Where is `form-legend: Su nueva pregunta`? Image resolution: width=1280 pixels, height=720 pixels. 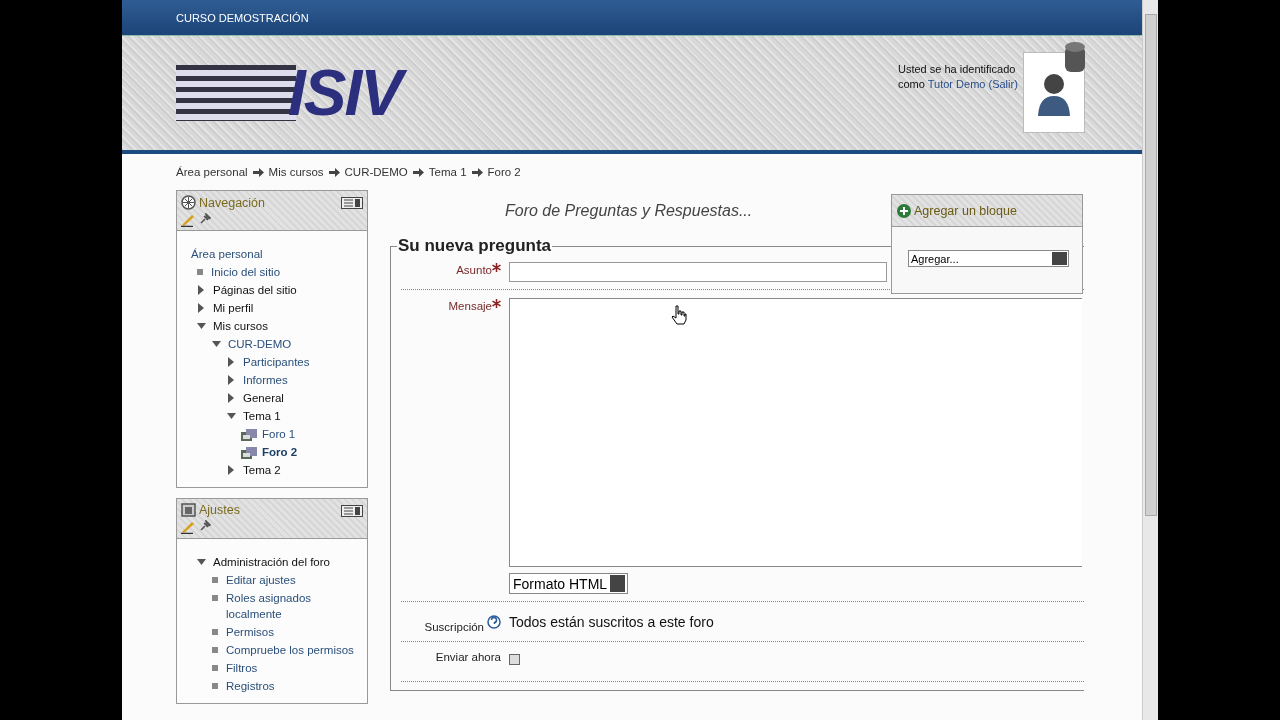 form-legend: Su nueva pregunta is located at coordinates (475, 246).